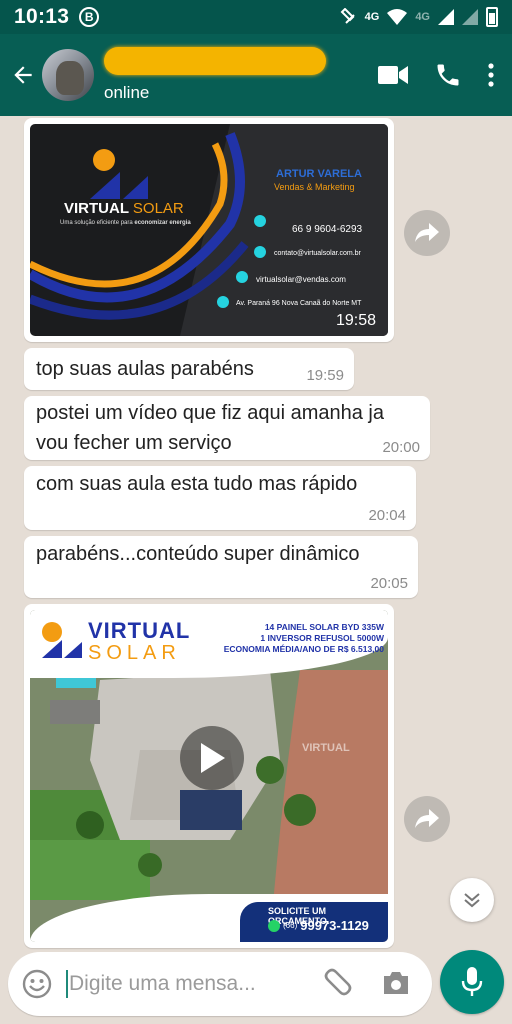 Image resolution: width=512 pixels, height=1024 pixels. I want to click on vibrate-icon, so click(347, 16).